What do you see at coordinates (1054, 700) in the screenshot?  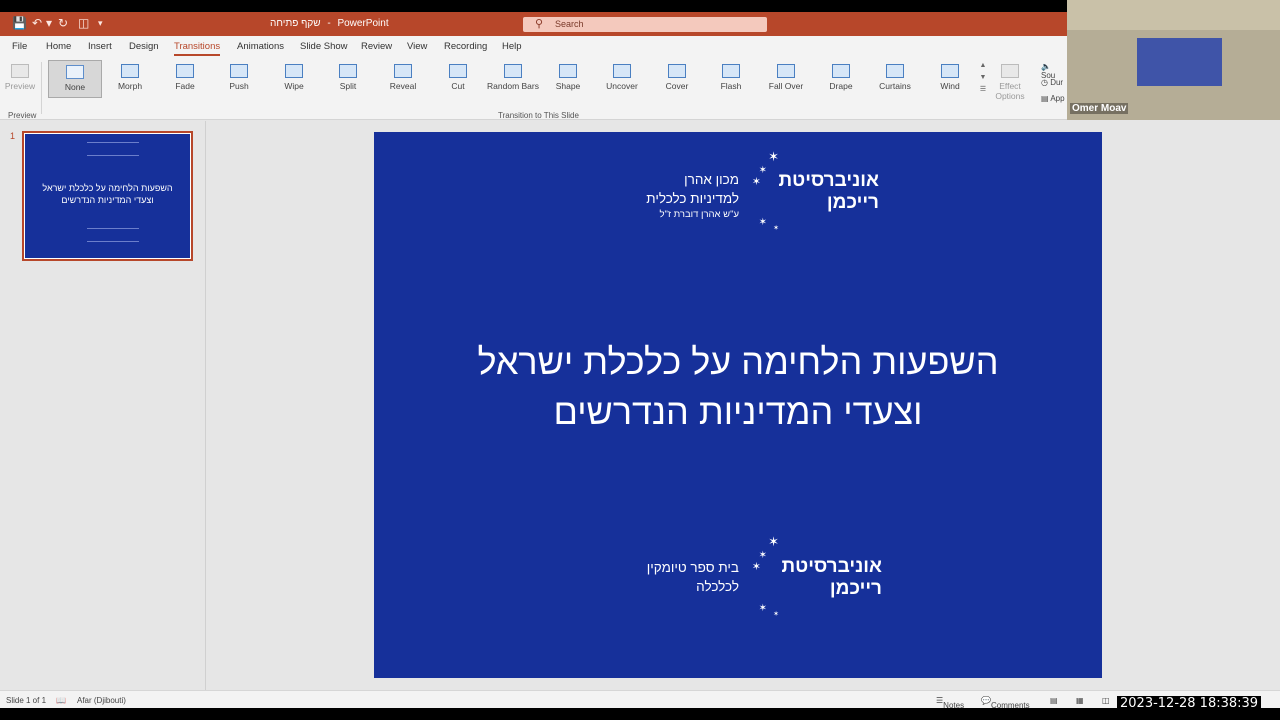 I see `normal-view-icon: ▤` at bounding box center [1054, 700].